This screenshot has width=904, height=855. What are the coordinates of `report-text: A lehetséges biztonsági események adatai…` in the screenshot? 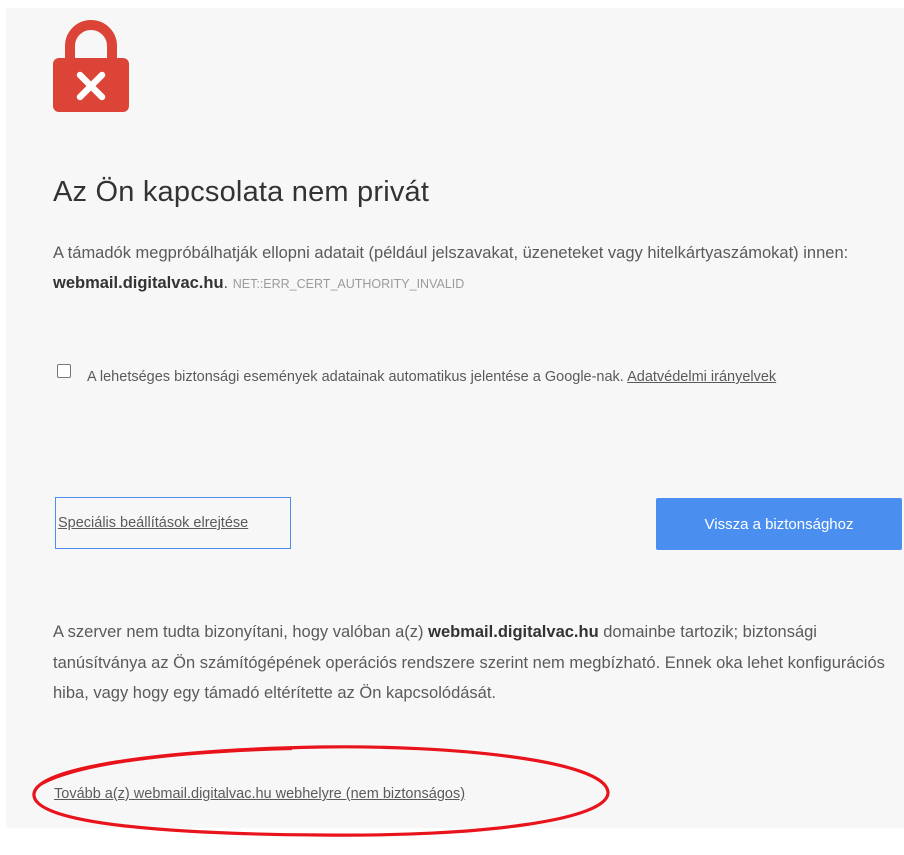 It's located at (465, 377).